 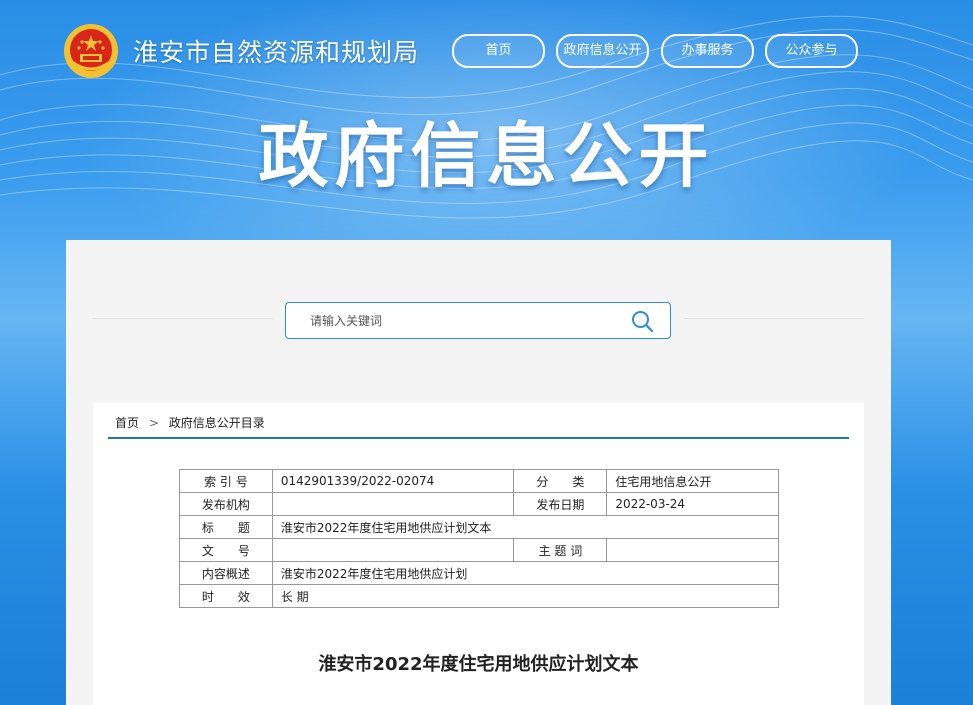 I want to click on breadcrumb: 首页 > 政府信息公开目录, so click(x=190, y=422).